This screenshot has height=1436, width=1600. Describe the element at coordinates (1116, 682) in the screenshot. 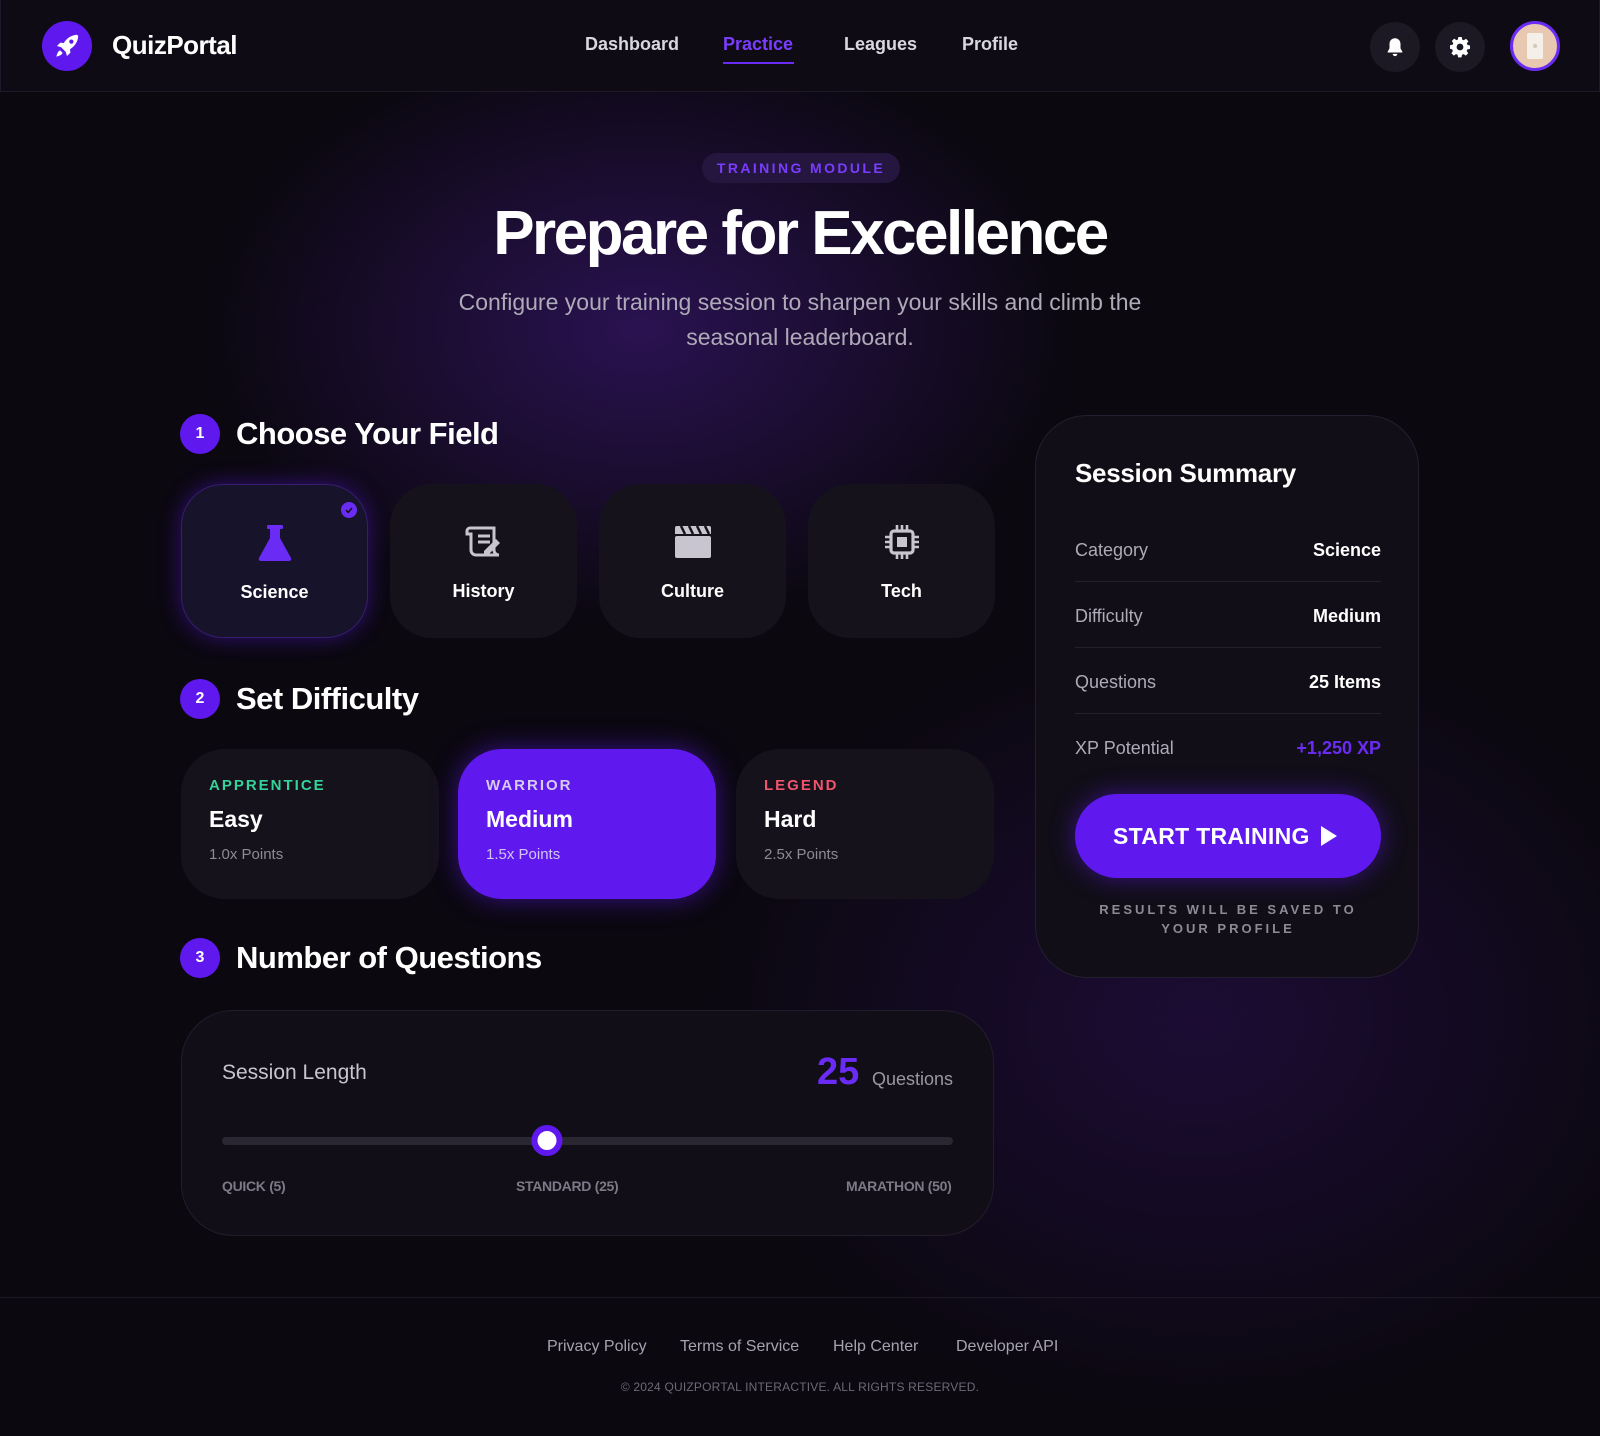

I see `summary-key: Questions` at that location.